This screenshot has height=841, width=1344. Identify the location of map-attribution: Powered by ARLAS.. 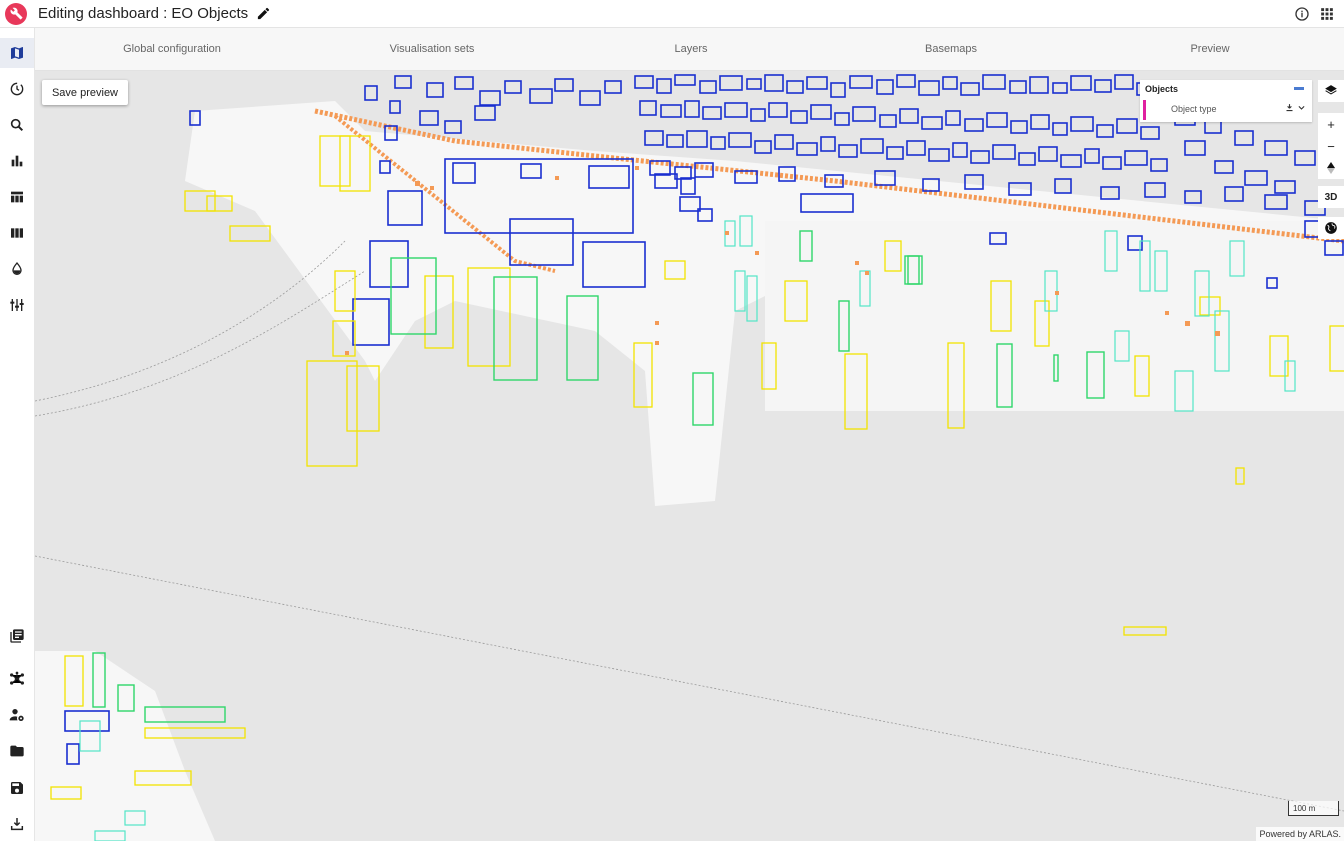
(1300, 834).